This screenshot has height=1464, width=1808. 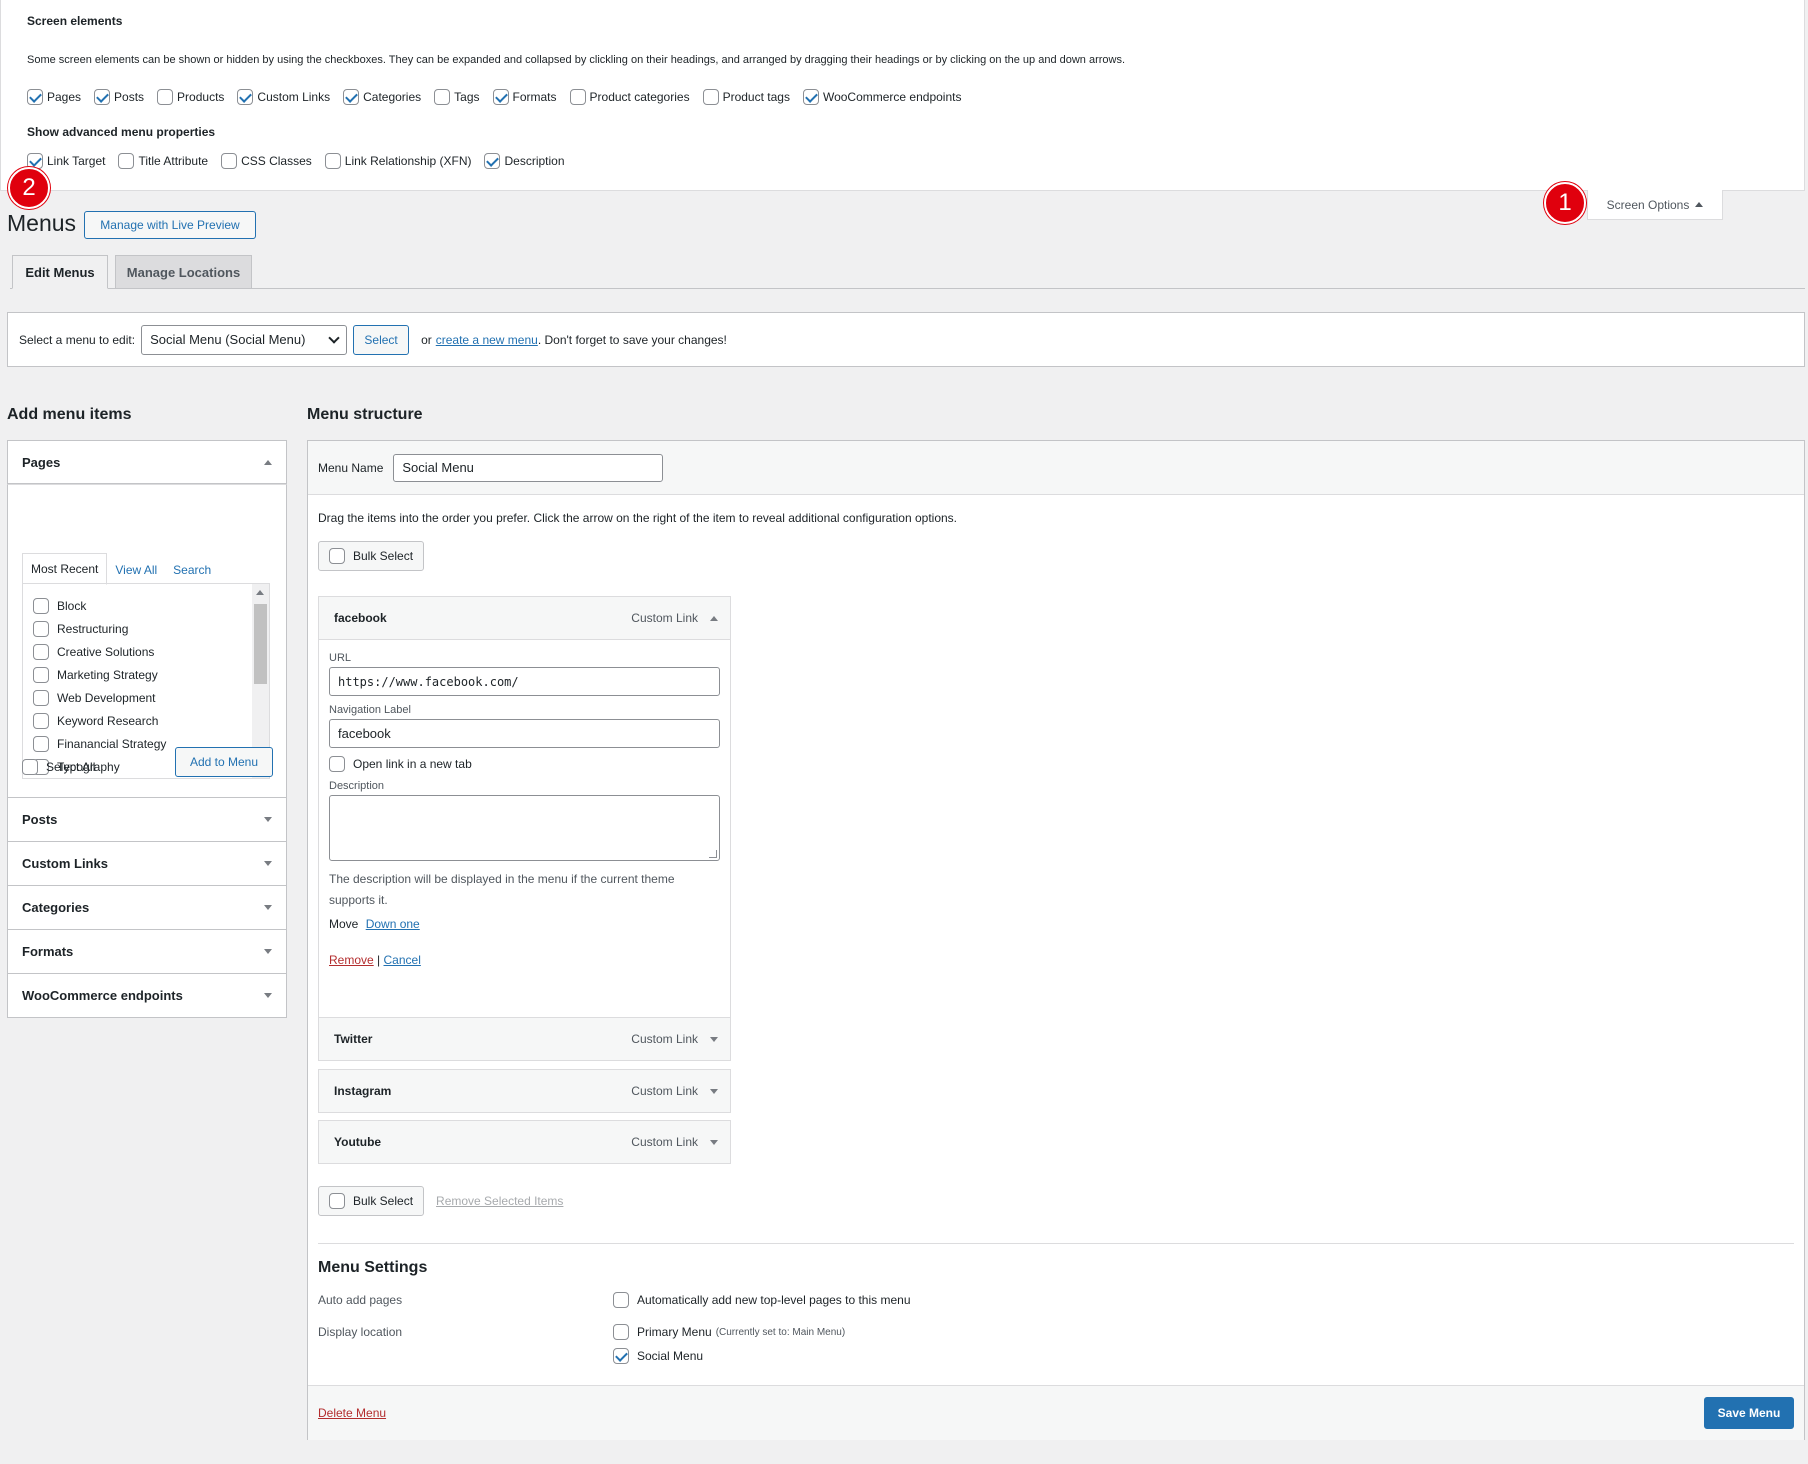 I want to click on list-item: Creative Solutions, so click(x=99, y=651).